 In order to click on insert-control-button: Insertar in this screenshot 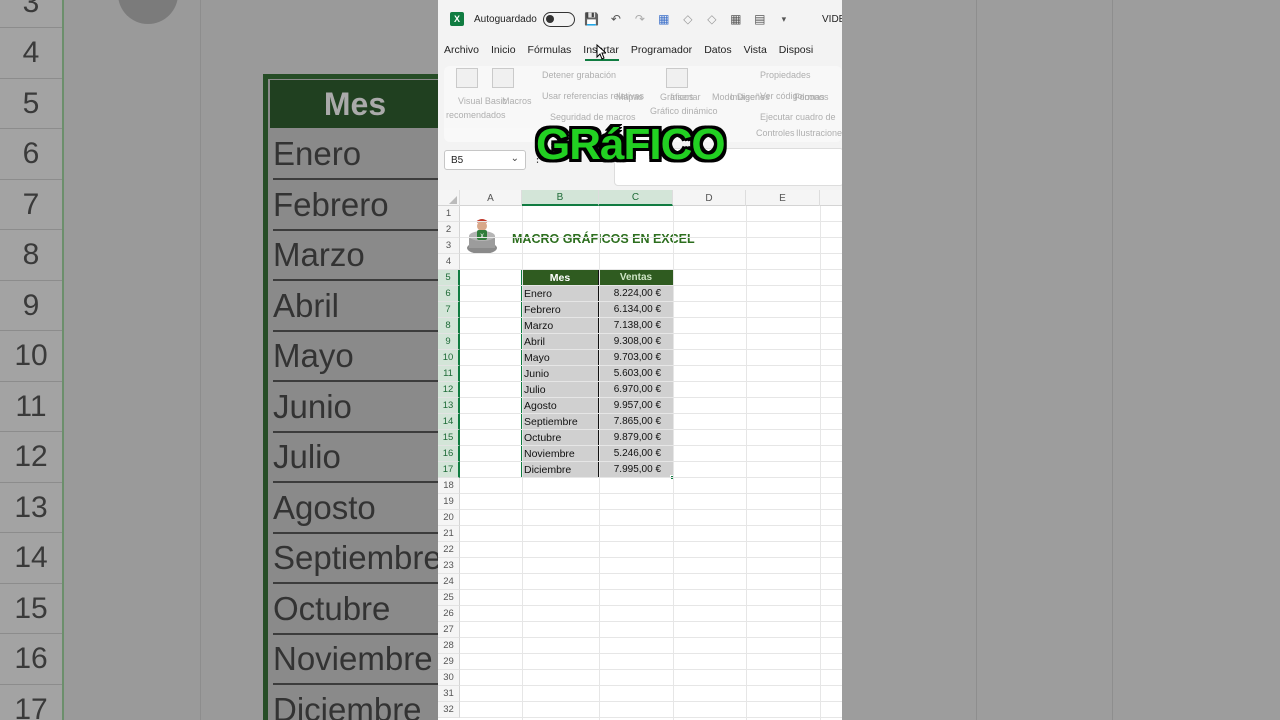, I will do `click(685, 97)`.